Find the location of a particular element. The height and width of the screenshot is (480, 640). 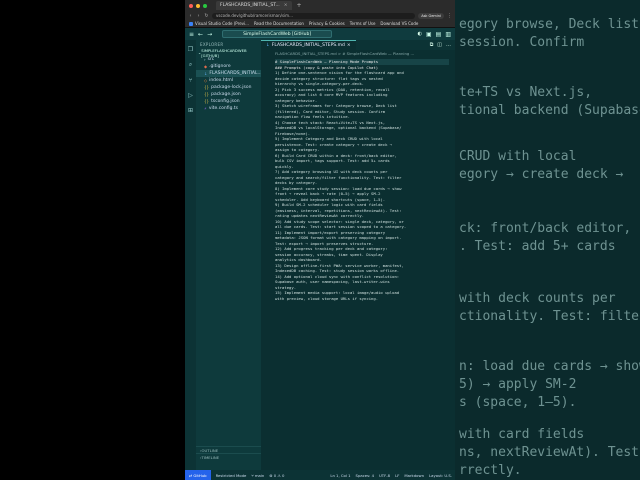

background-text-line: ns, nextReviewAt). Test: is located at coordinates (549, 452).